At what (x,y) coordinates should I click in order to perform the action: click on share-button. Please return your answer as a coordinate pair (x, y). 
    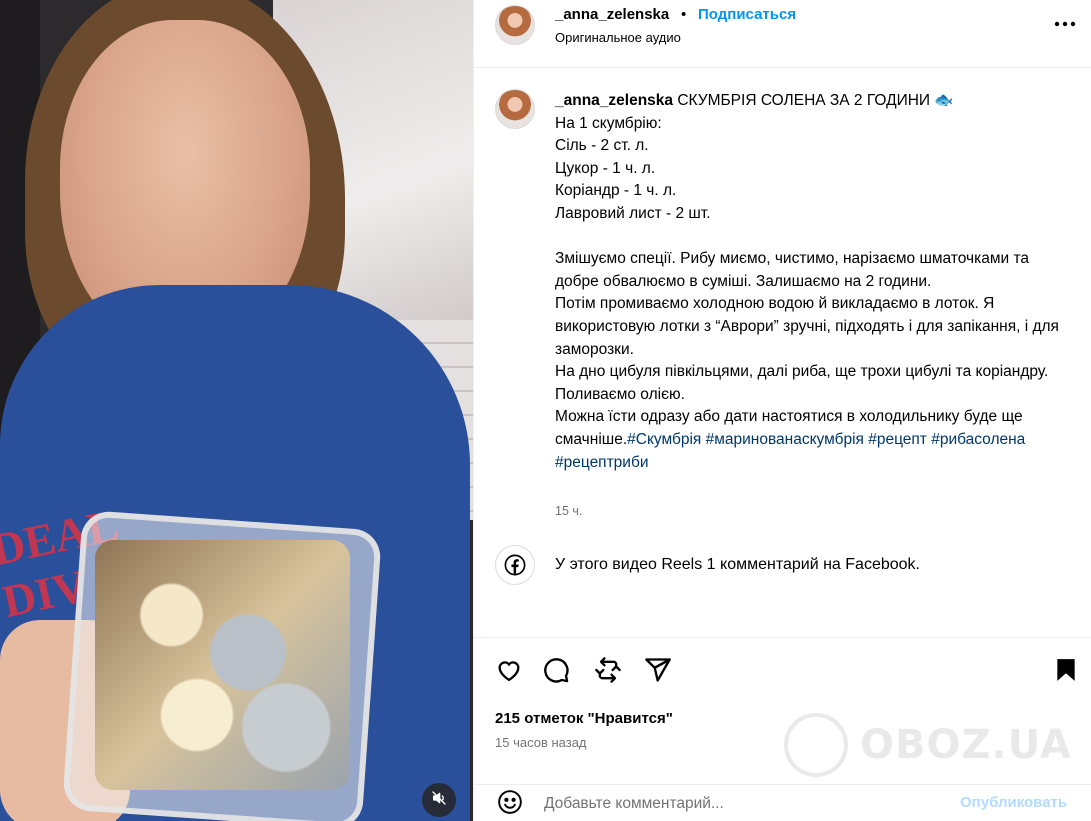
    Looking at the image, I should click on (658, 672).